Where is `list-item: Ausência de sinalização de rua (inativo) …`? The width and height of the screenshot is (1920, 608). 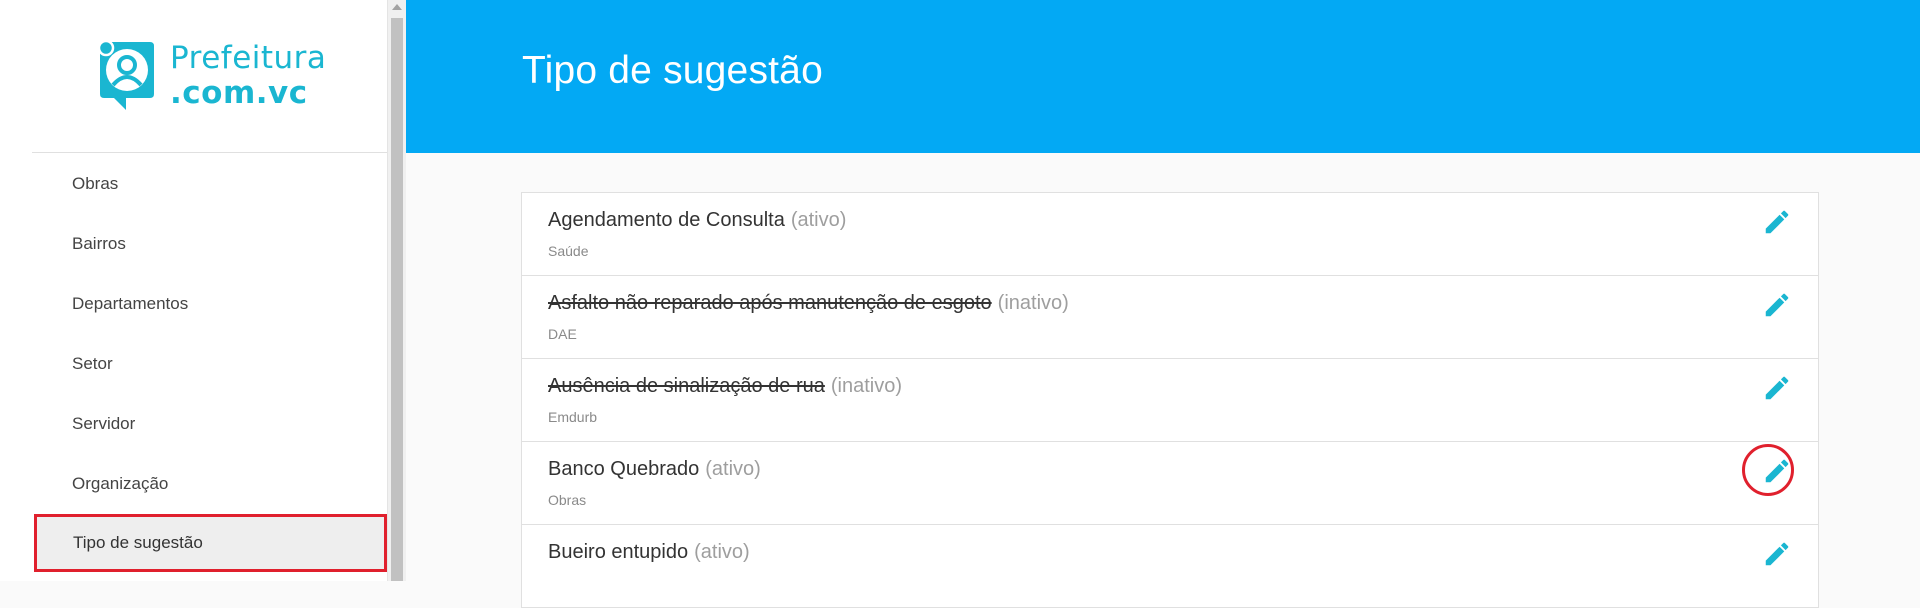 list-item: Ausência de sinalização de rua (inativo) … is located at coordinates (1170, 400).